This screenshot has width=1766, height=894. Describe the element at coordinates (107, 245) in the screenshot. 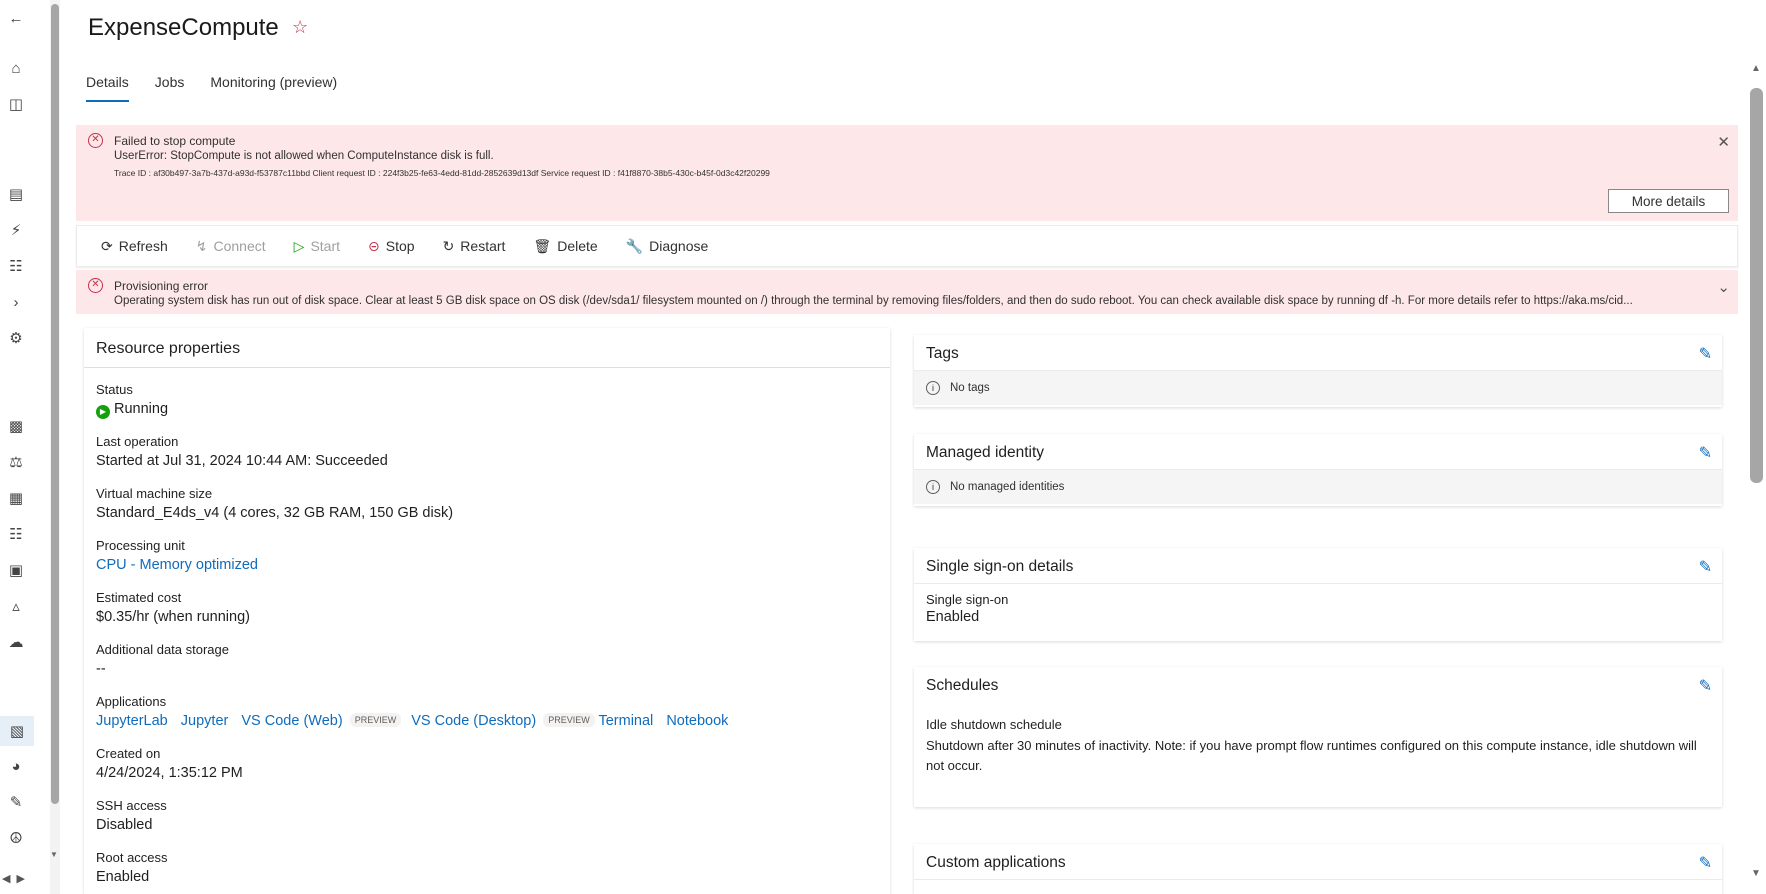

I see `refresh-icon: ⟳` at that location.